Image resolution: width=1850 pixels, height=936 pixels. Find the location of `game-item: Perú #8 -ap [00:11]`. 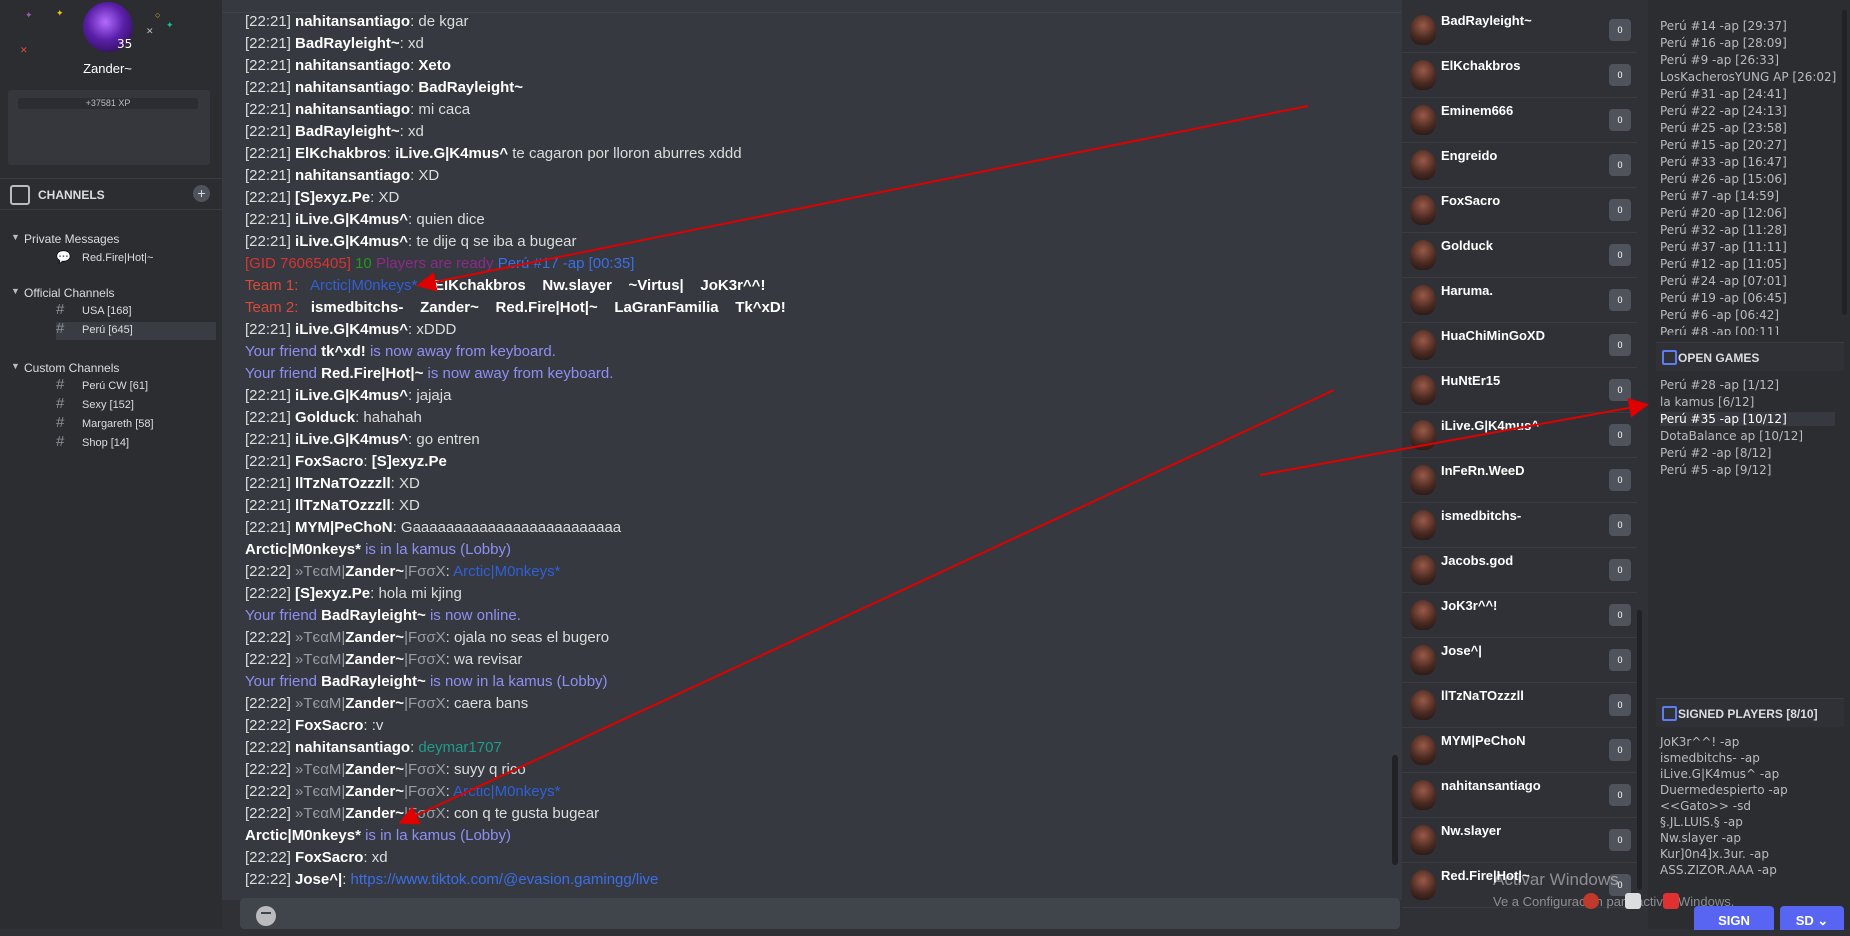

game-item: Perú #8 -ap [00:11] is located at coordinates (1719, 330).